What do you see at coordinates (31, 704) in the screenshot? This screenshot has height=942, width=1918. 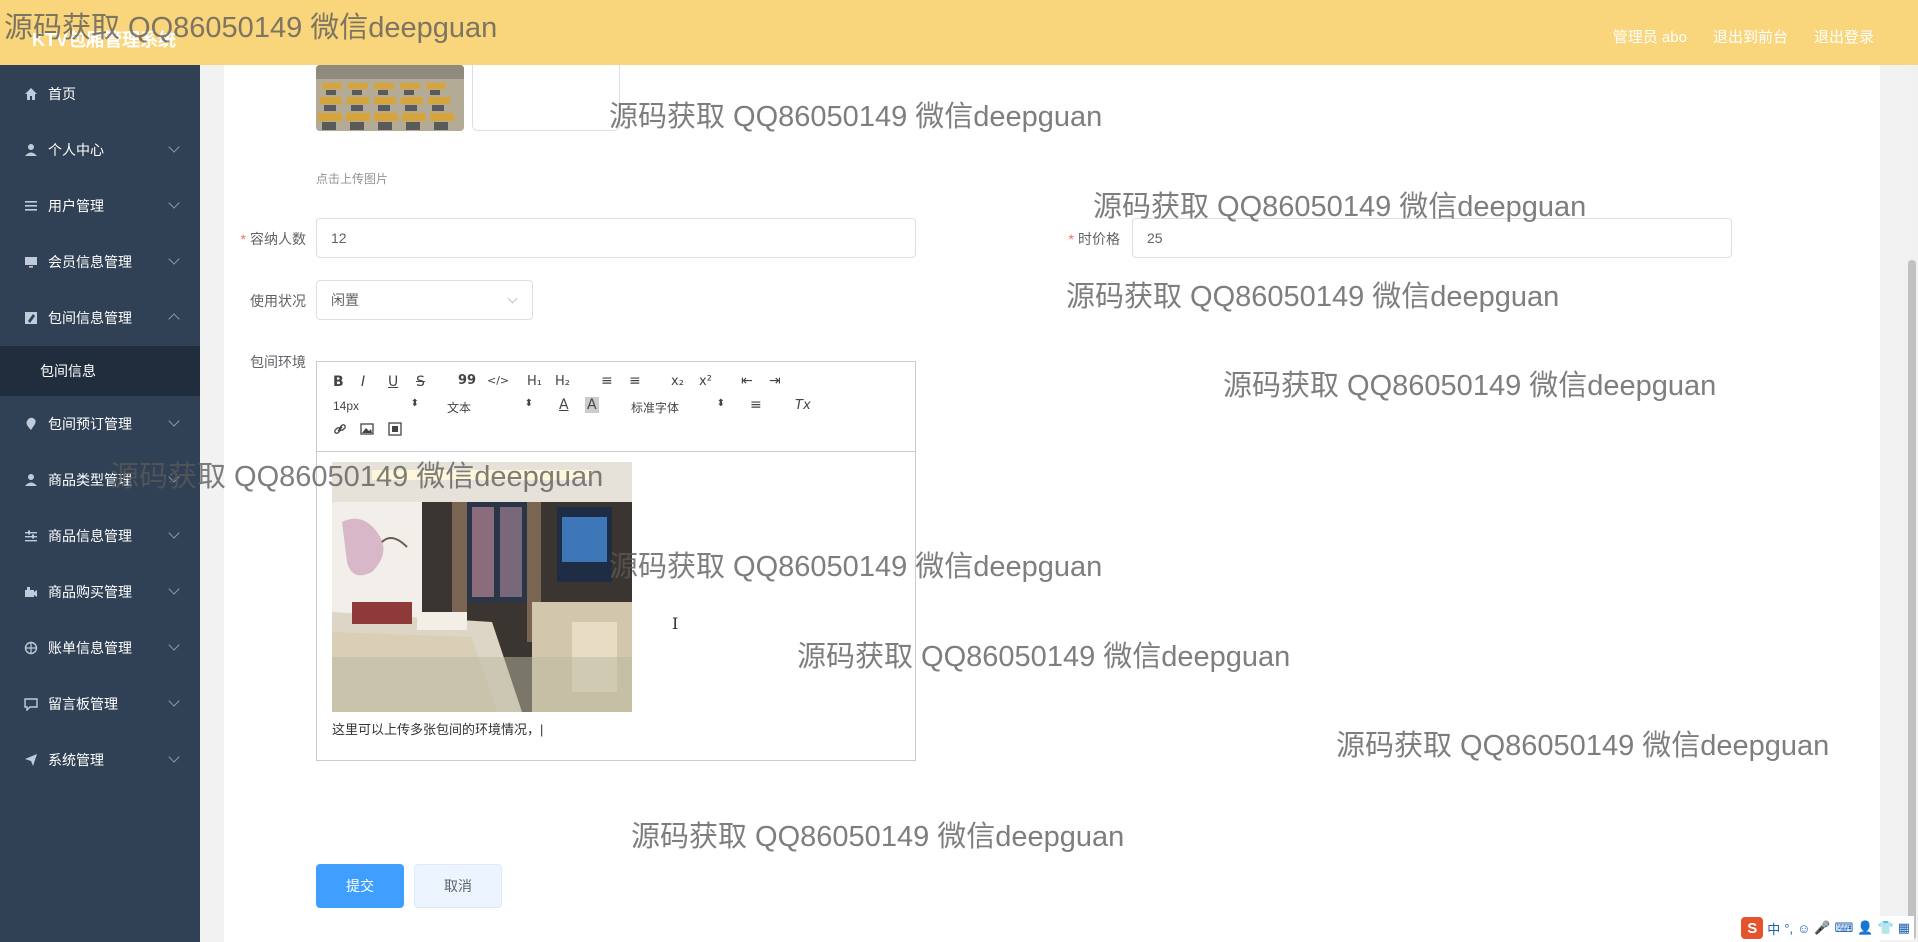 I see `chat-icon` at bounding box center [31, 704].